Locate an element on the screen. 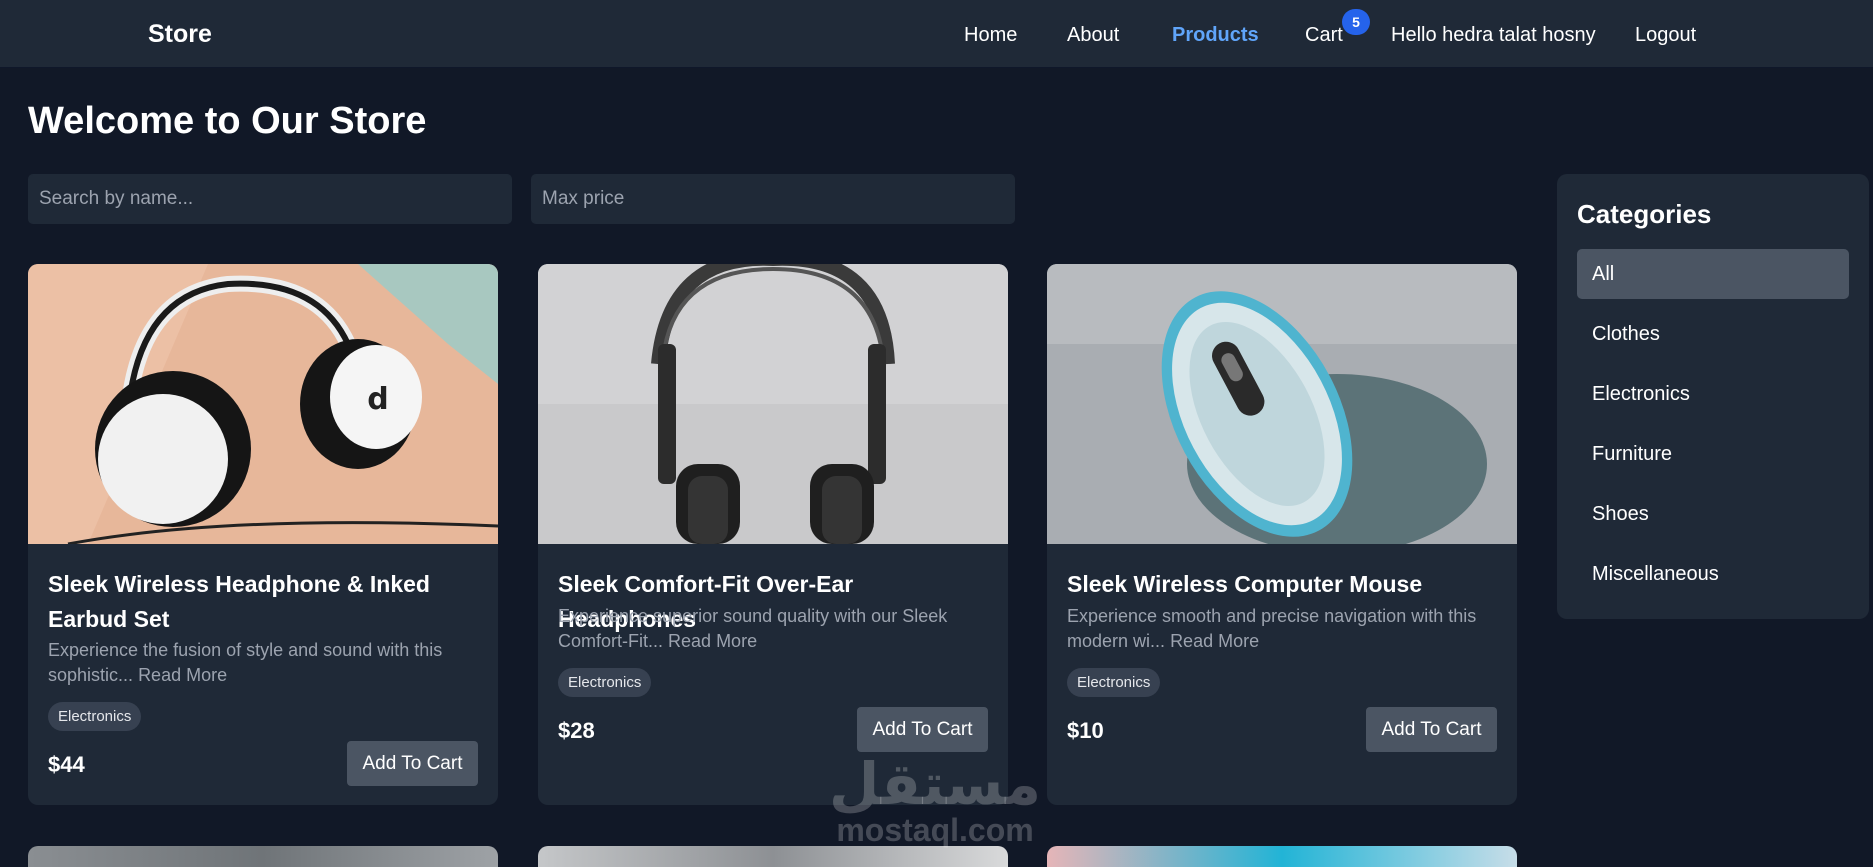  product-price: $44 is located at coordinates (66, 764).